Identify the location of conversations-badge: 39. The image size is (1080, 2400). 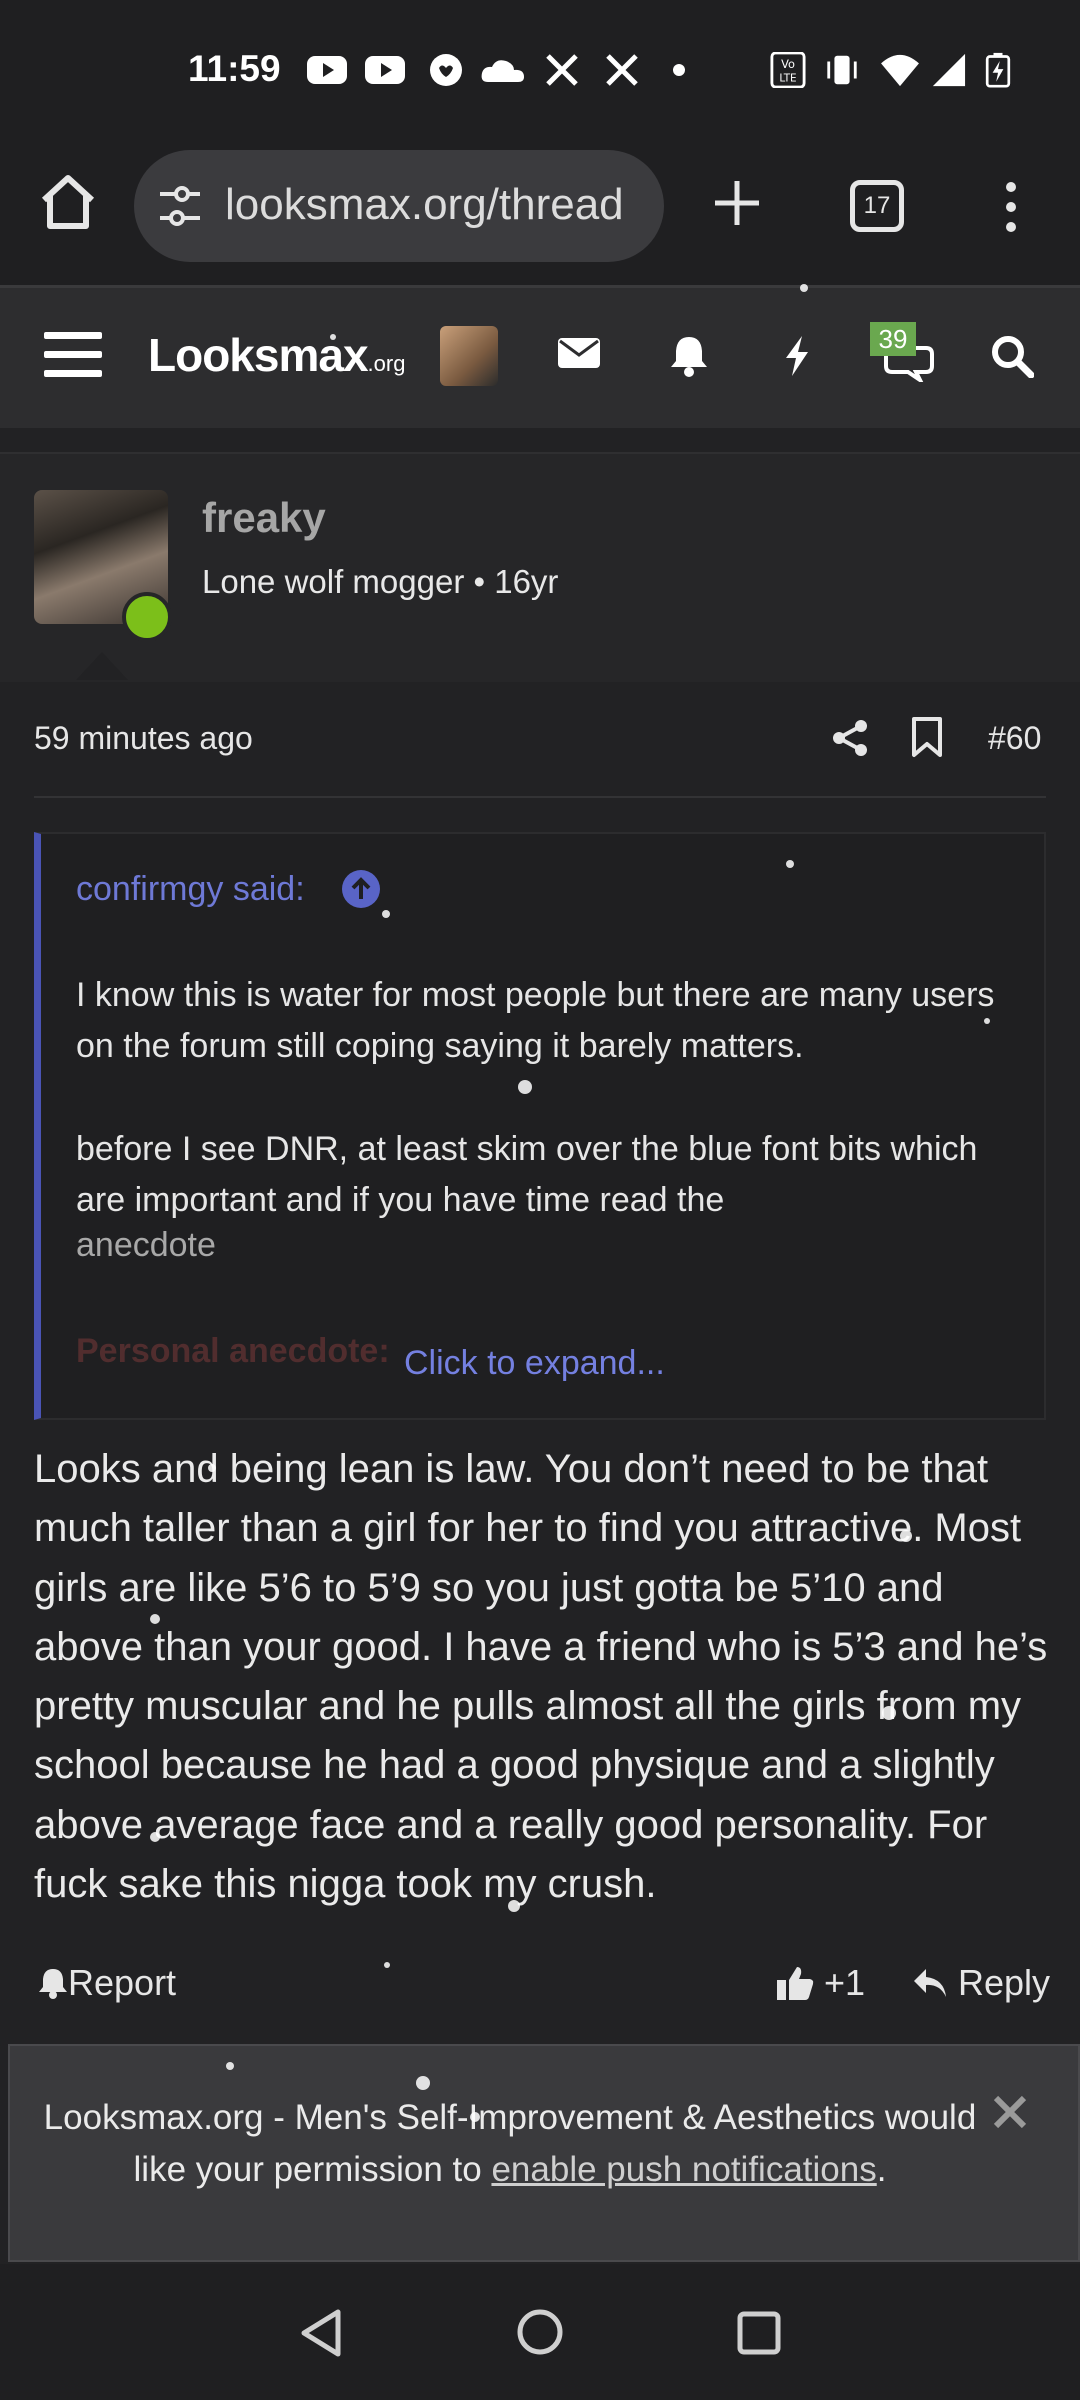
(893, 339).